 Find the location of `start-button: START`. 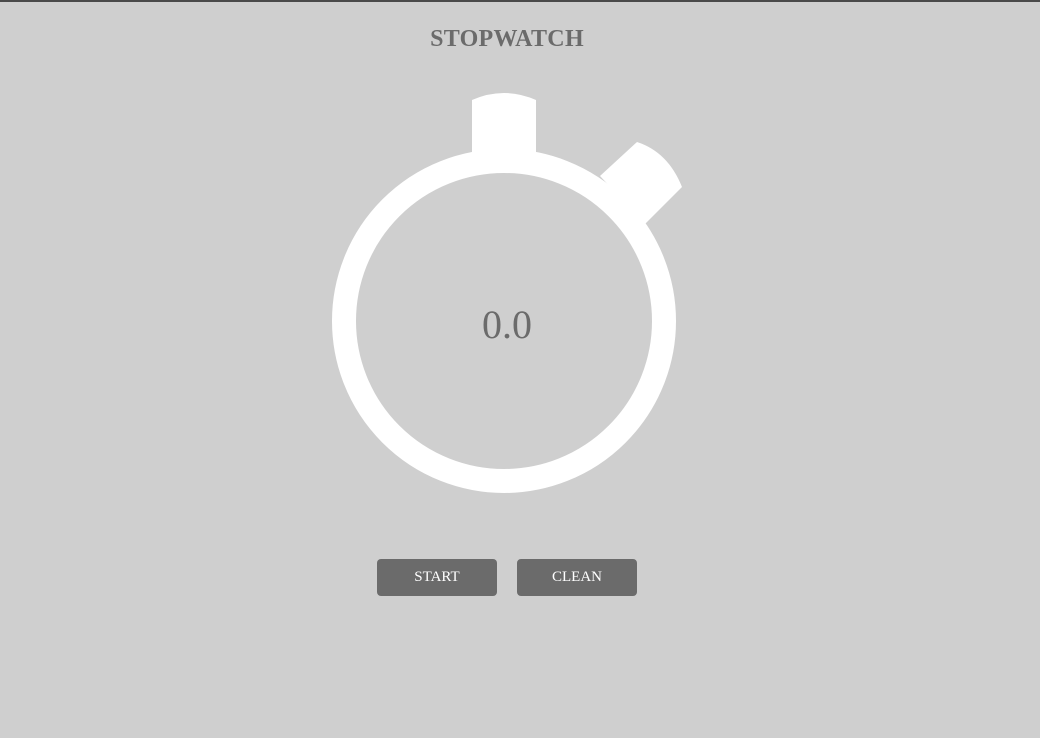

start-button: START is located at coordinates (437, 577).